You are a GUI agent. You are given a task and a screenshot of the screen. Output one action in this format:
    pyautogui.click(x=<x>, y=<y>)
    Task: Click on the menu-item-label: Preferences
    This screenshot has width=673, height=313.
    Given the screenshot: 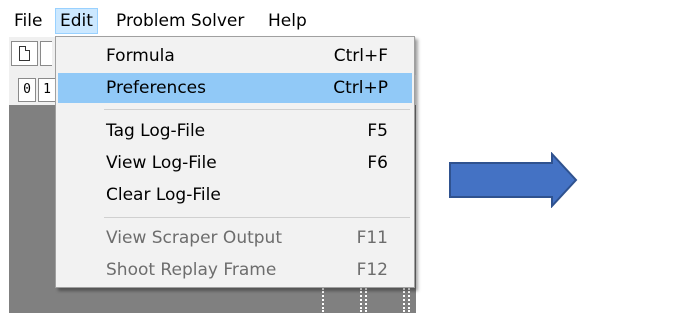 What is the action you would take?
    pyautogui.click(x=156, y=88)
    